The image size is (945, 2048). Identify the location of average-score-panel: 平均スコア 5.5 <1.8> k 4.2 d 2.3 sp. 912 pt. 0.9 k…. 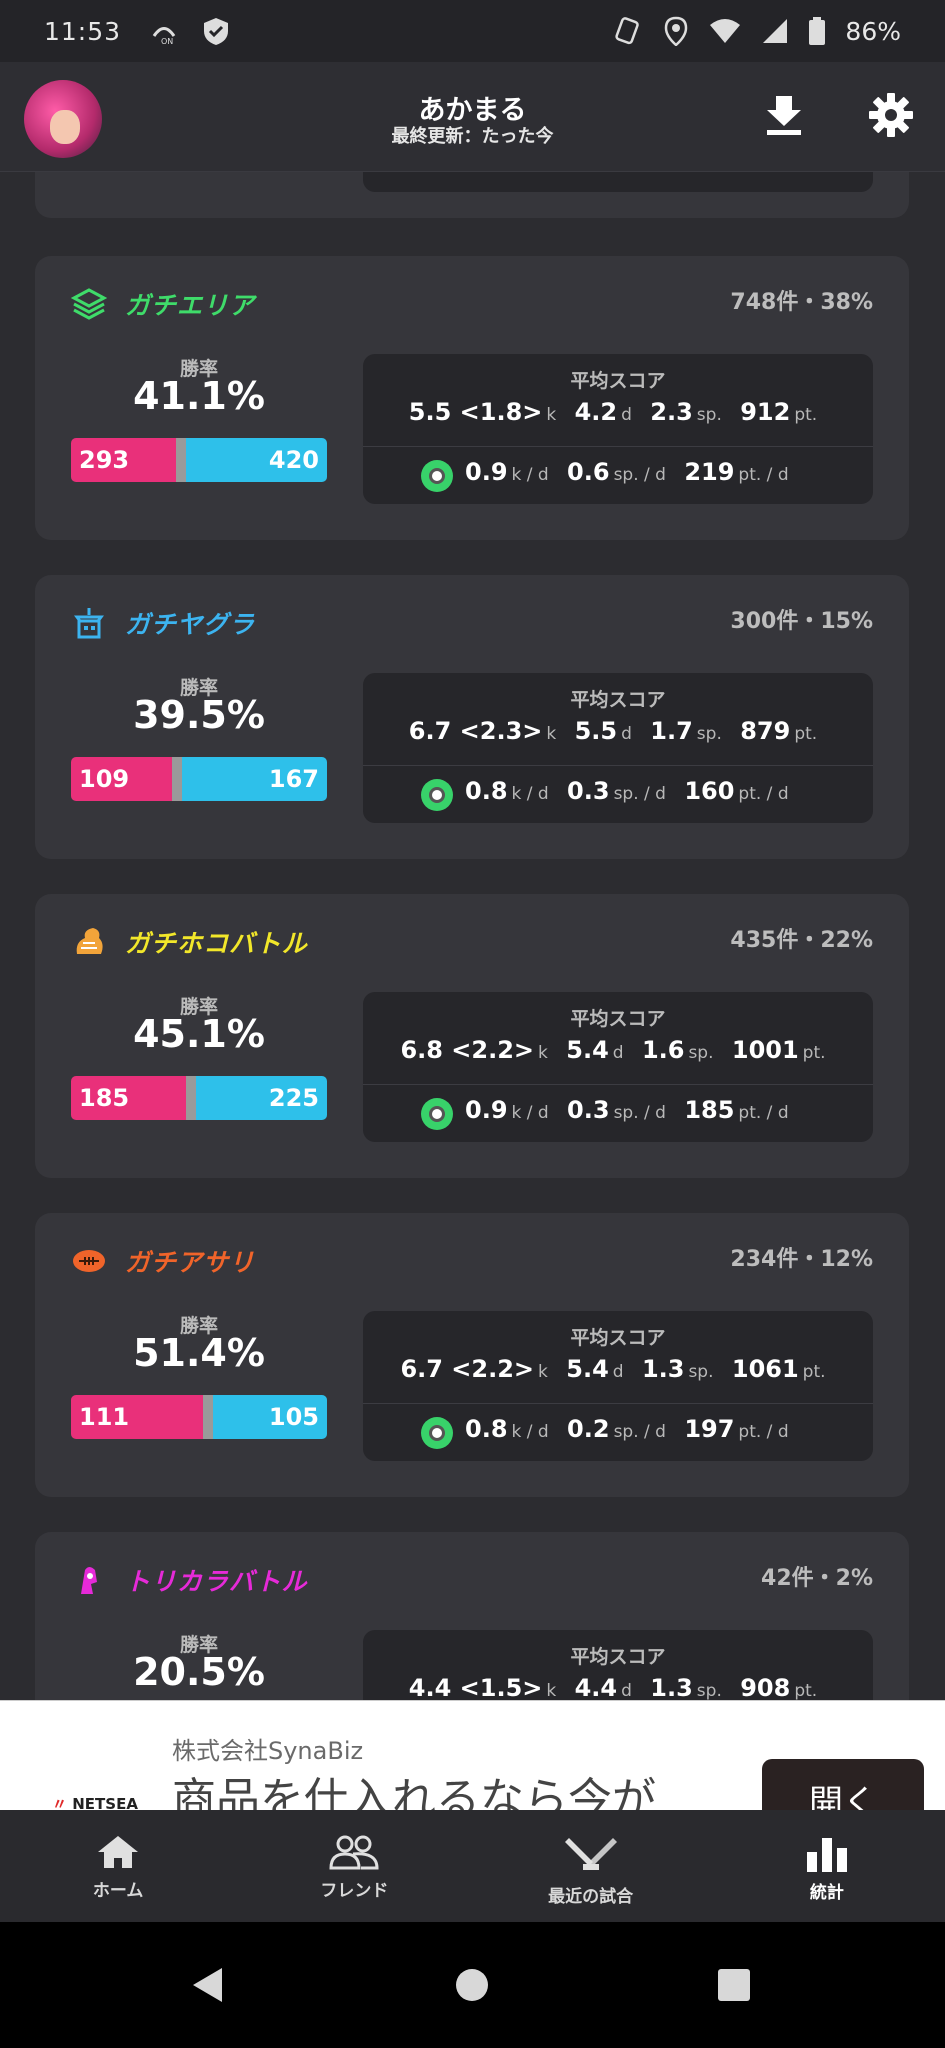
(618, 429).